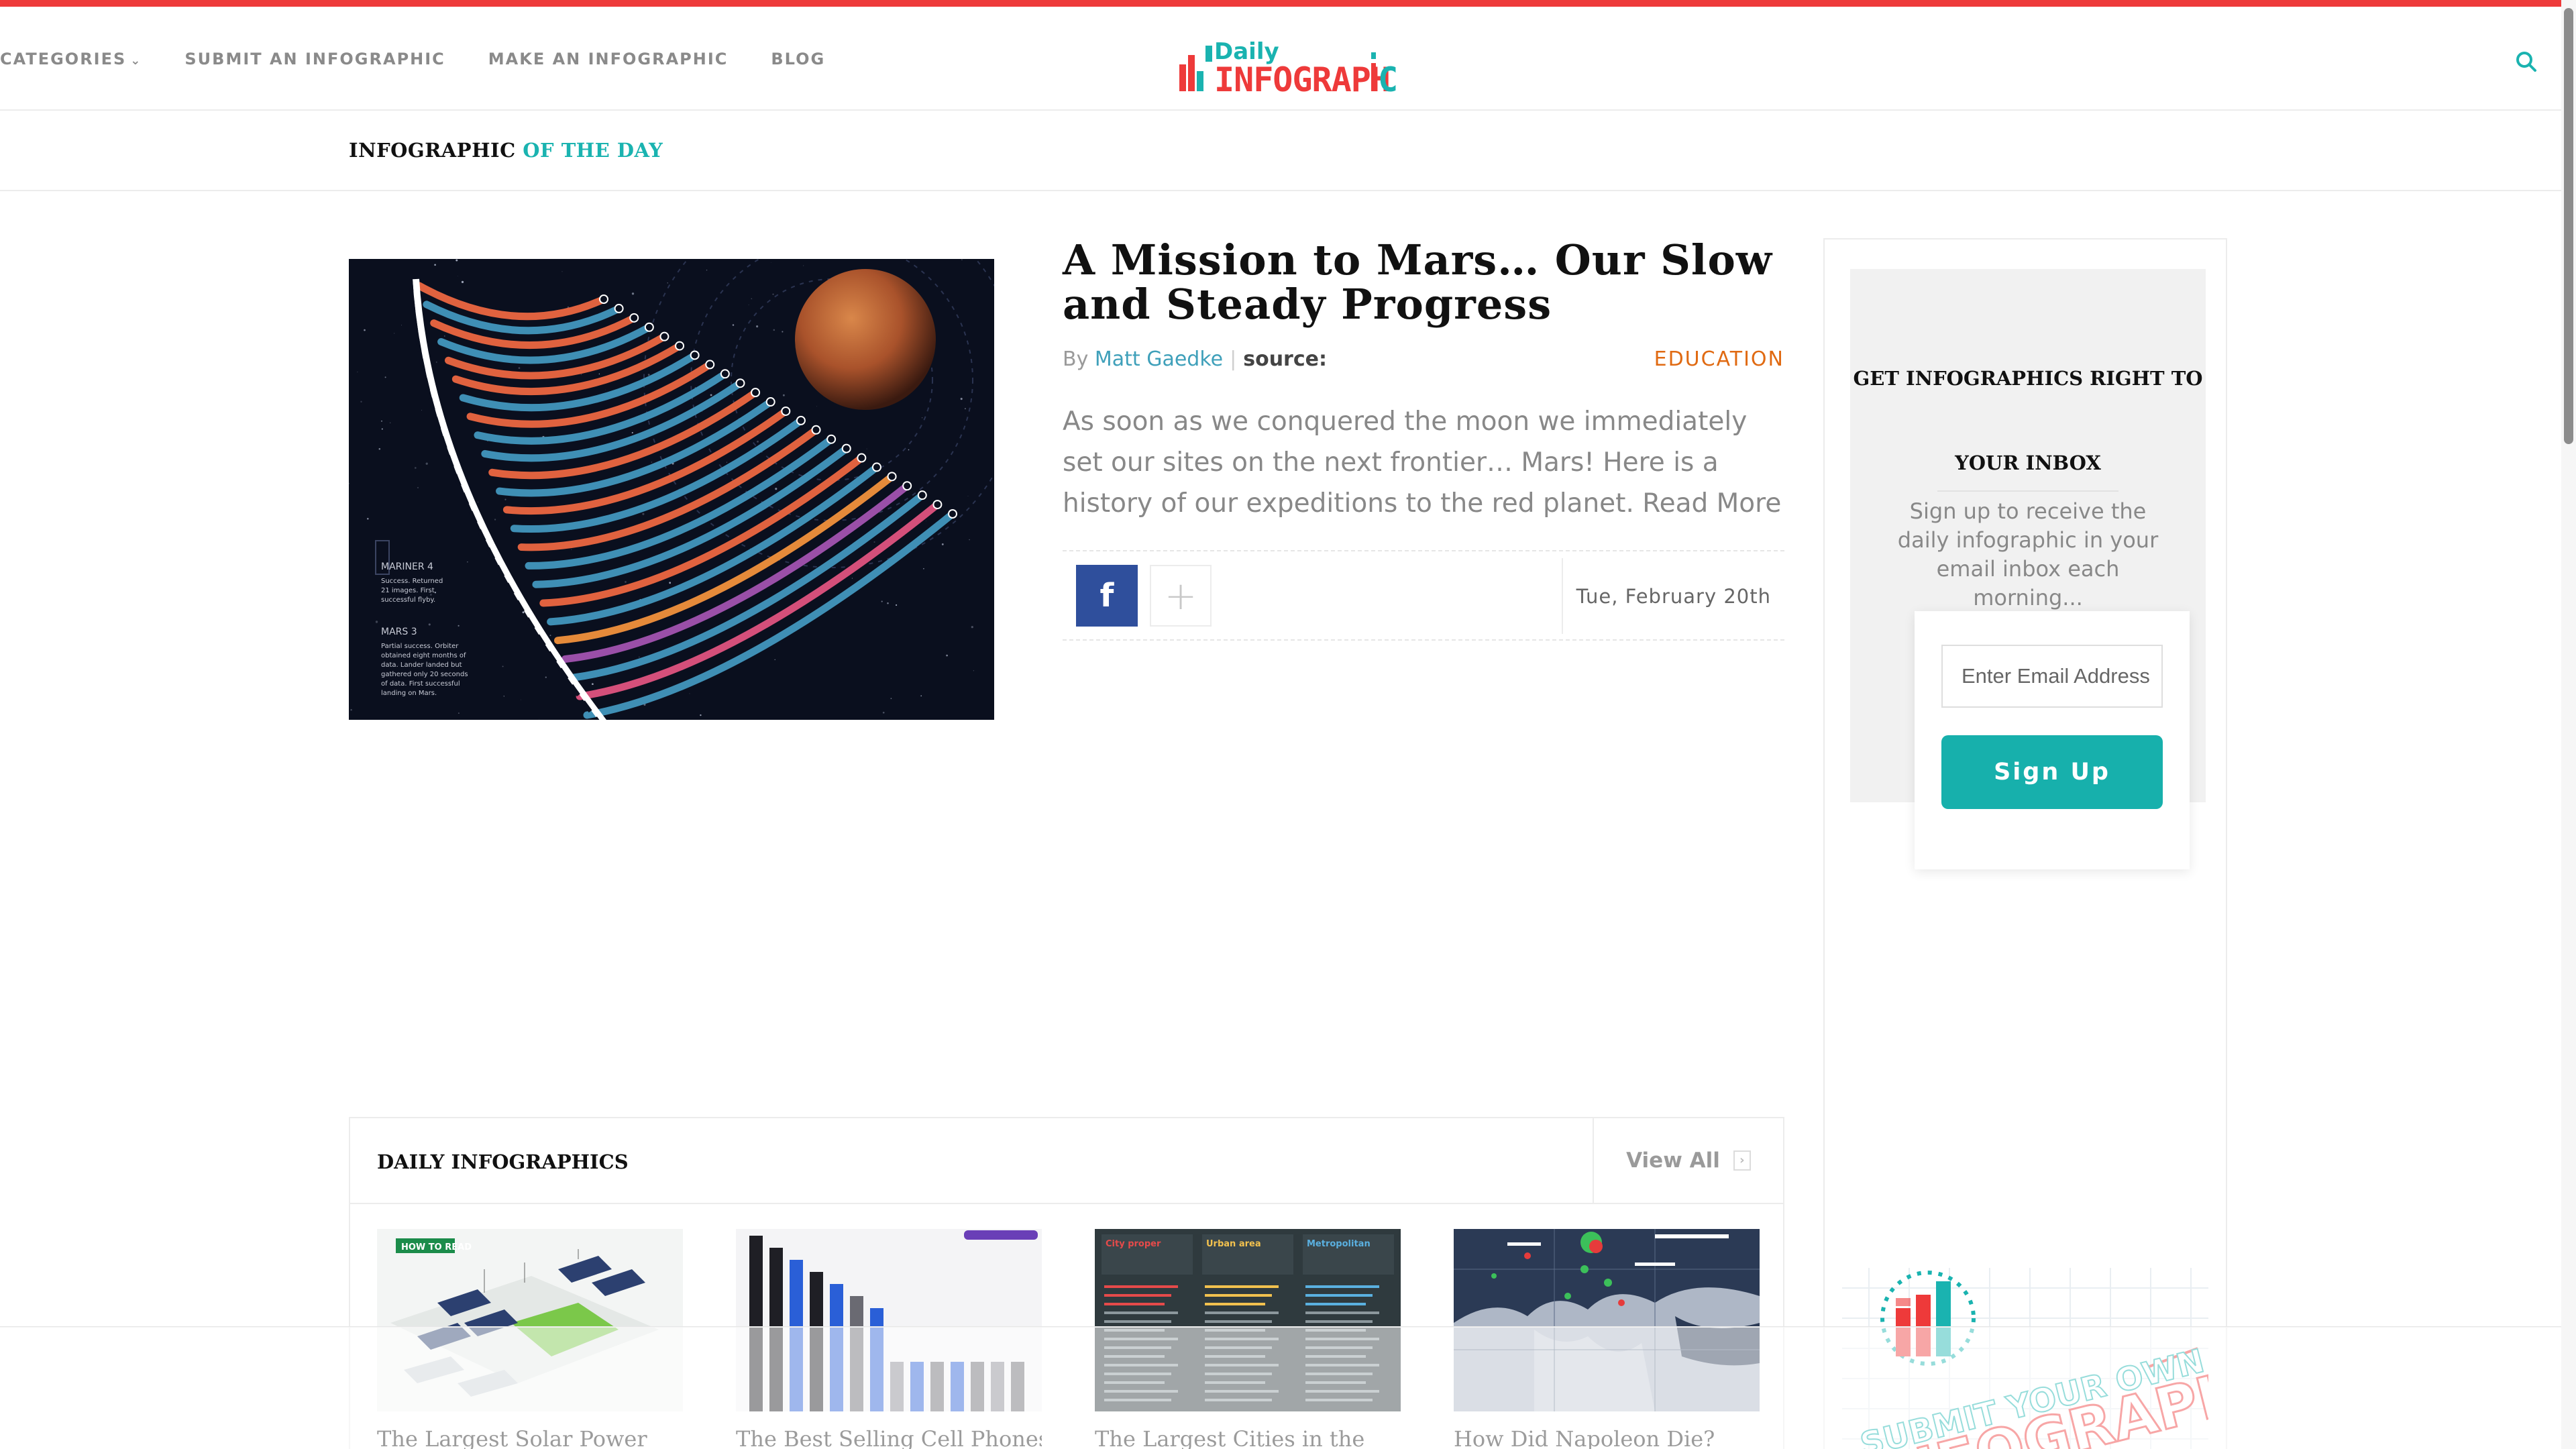 The width and height of the screenshot is (2576, 1449). Describe the element at coordinates (409, 693) in the screenshot. I see `svg-text: landing on Mars.` at that location.